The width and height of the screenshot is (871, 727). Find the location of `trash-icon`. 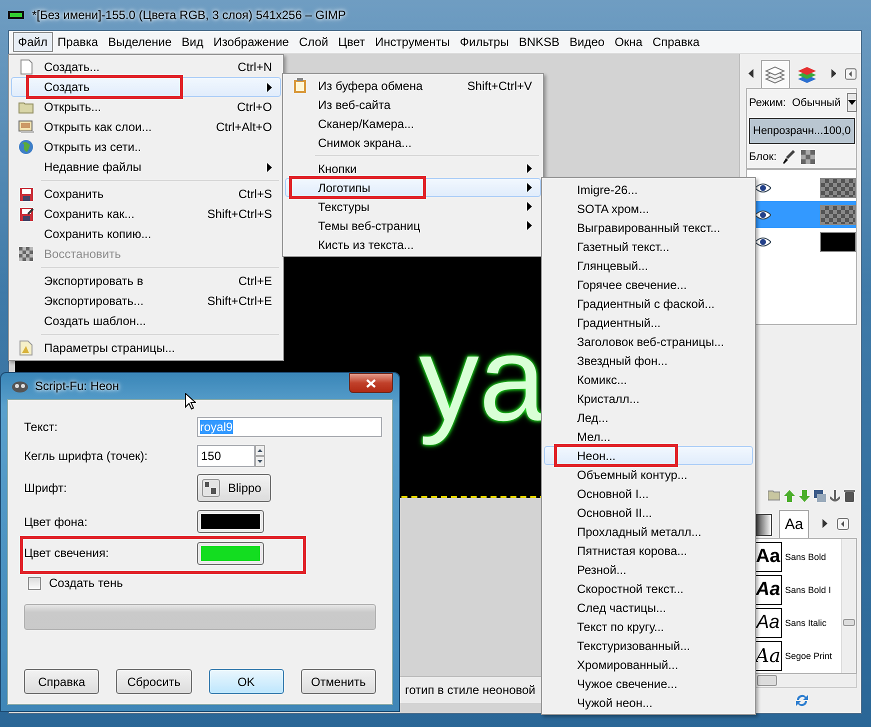

trash-icon is located at coordinates (849, 496).